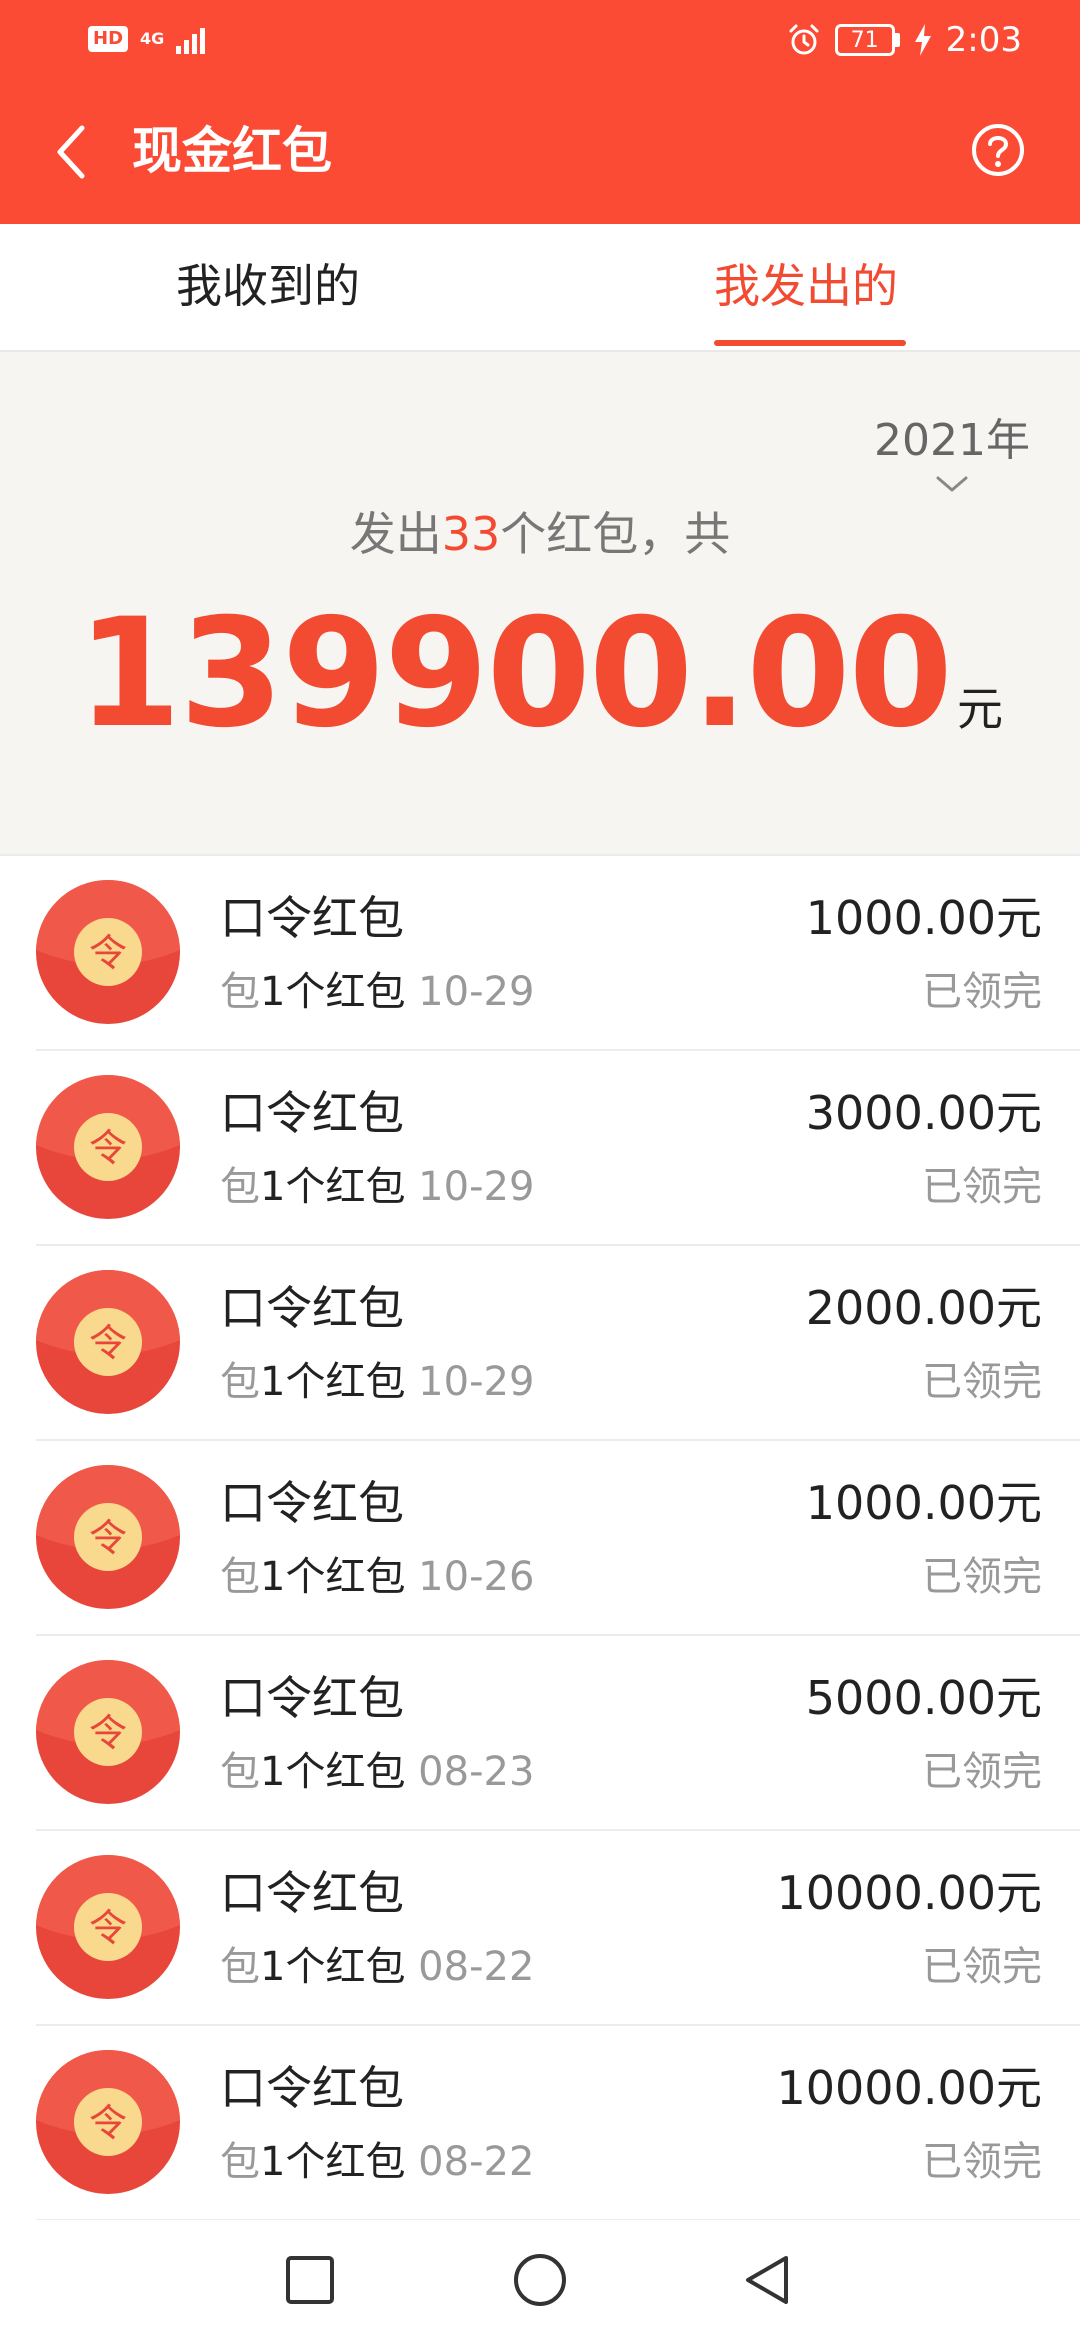 The width and height of the screenshot is (1080, 2340). What do you see at coordinates (108, 39) in the screenshot?
I see `hd-badge: HD` at bounding box center [108, 39].